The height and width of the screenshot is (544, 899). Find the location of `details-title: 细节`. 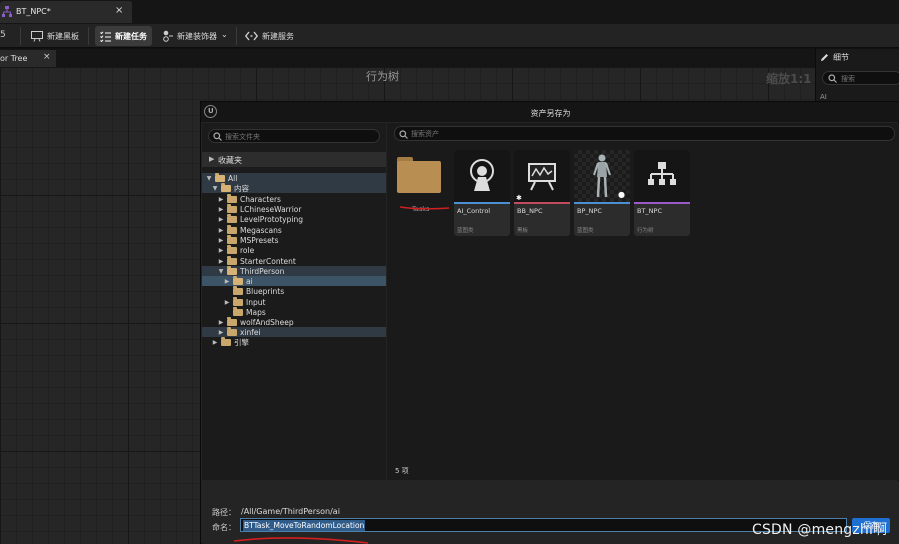

details-title: 细节 is located at coordinates (841, 57).